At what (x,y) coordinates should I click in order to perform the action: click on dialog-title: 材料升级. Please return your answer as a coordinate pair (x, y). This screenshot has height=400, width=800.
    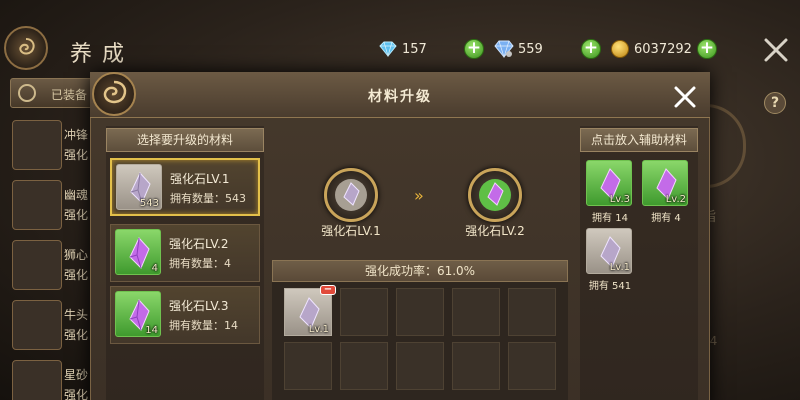
    Looking at the image, I should click on (400, 97).